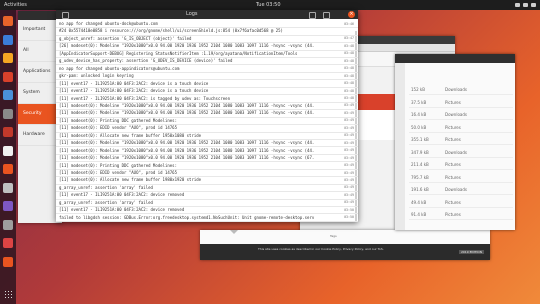 Image resolution: width=540 pixels, height=304 pixels. I want to click on file-row: 152 kB Downloads, so click(461, 89).